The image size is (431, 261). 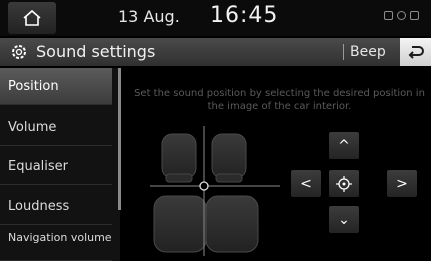 I want to click on status-bar: 13 Aug. 16:45, so click(x=215, y=18).